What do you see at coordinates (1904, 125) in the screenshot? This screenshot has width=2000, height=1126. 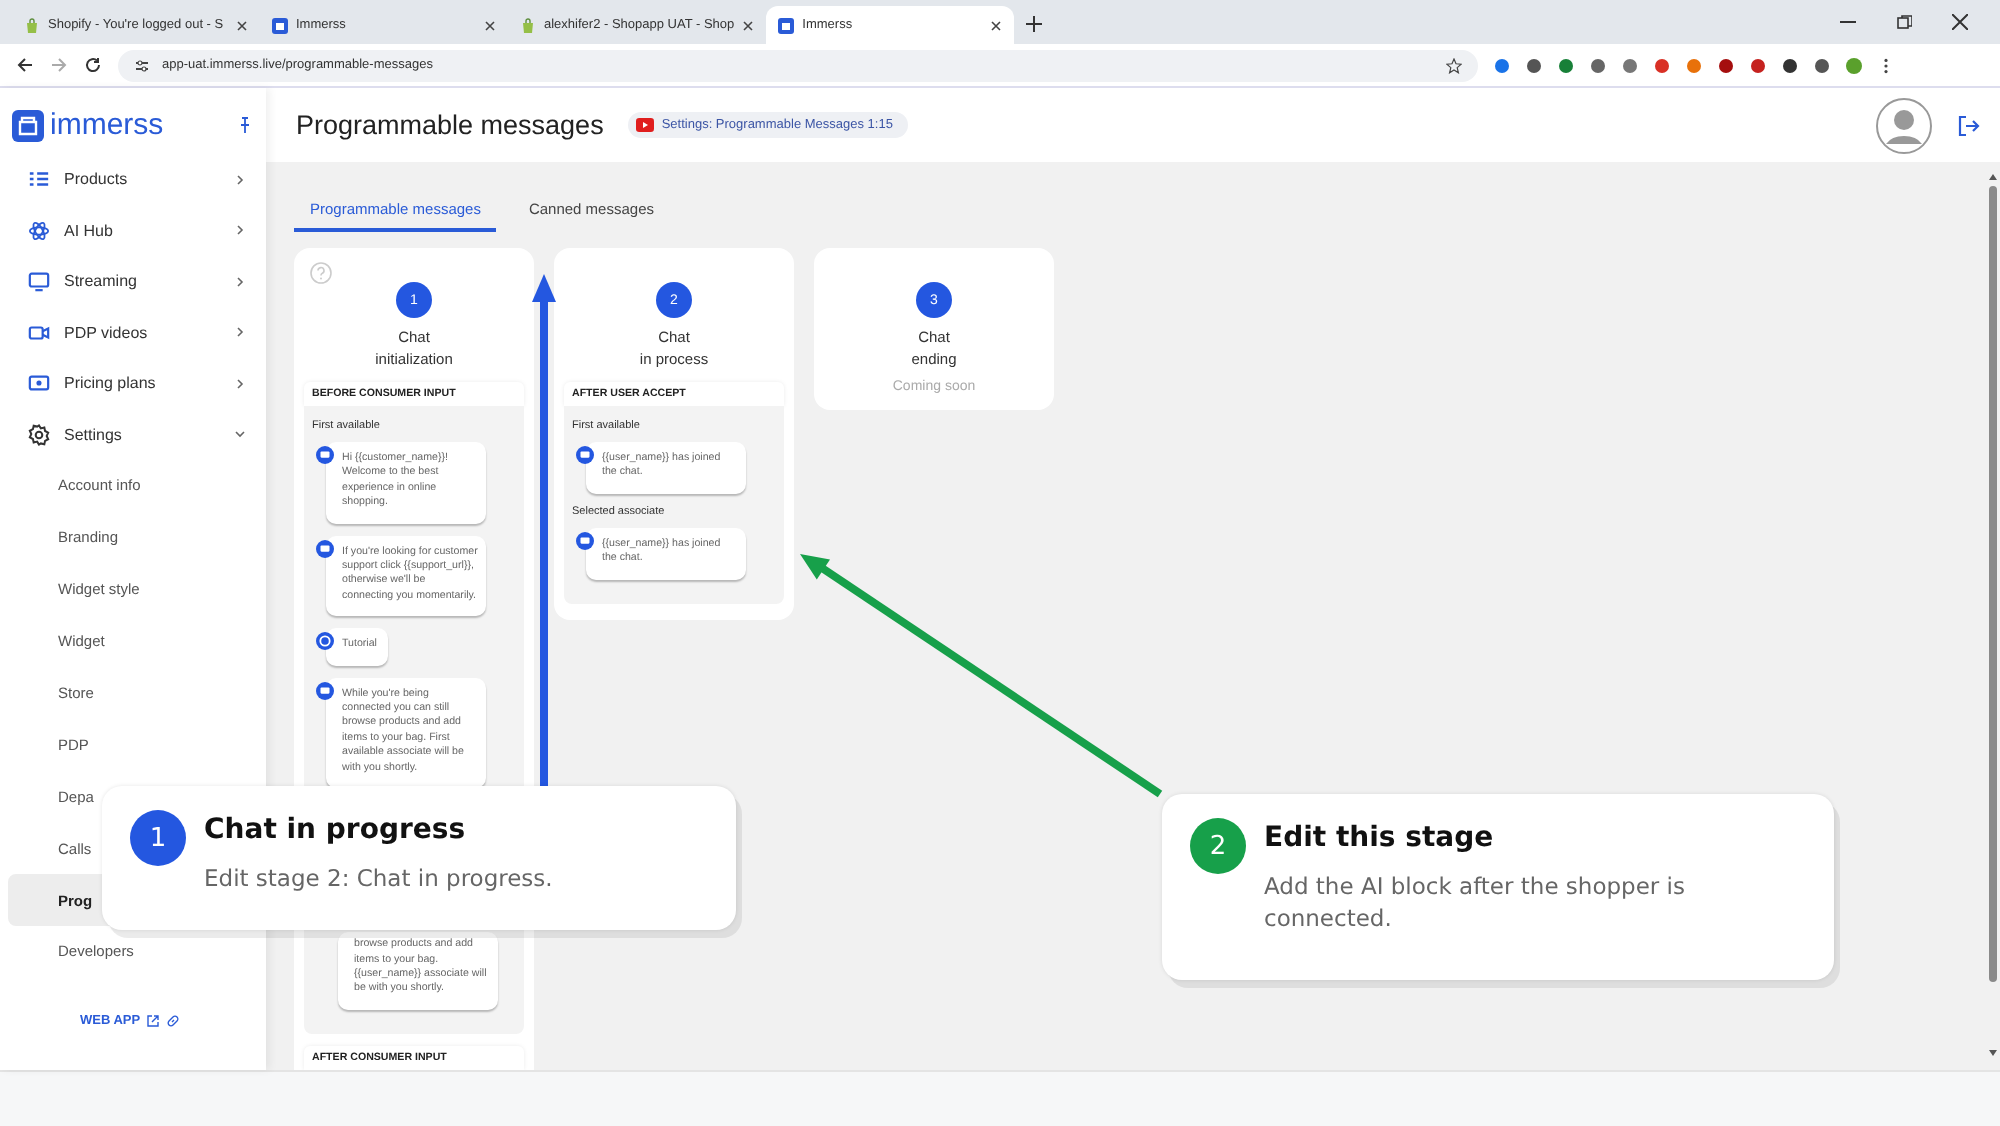 I see `avatar-icon` at bounding box center [1904, 125].